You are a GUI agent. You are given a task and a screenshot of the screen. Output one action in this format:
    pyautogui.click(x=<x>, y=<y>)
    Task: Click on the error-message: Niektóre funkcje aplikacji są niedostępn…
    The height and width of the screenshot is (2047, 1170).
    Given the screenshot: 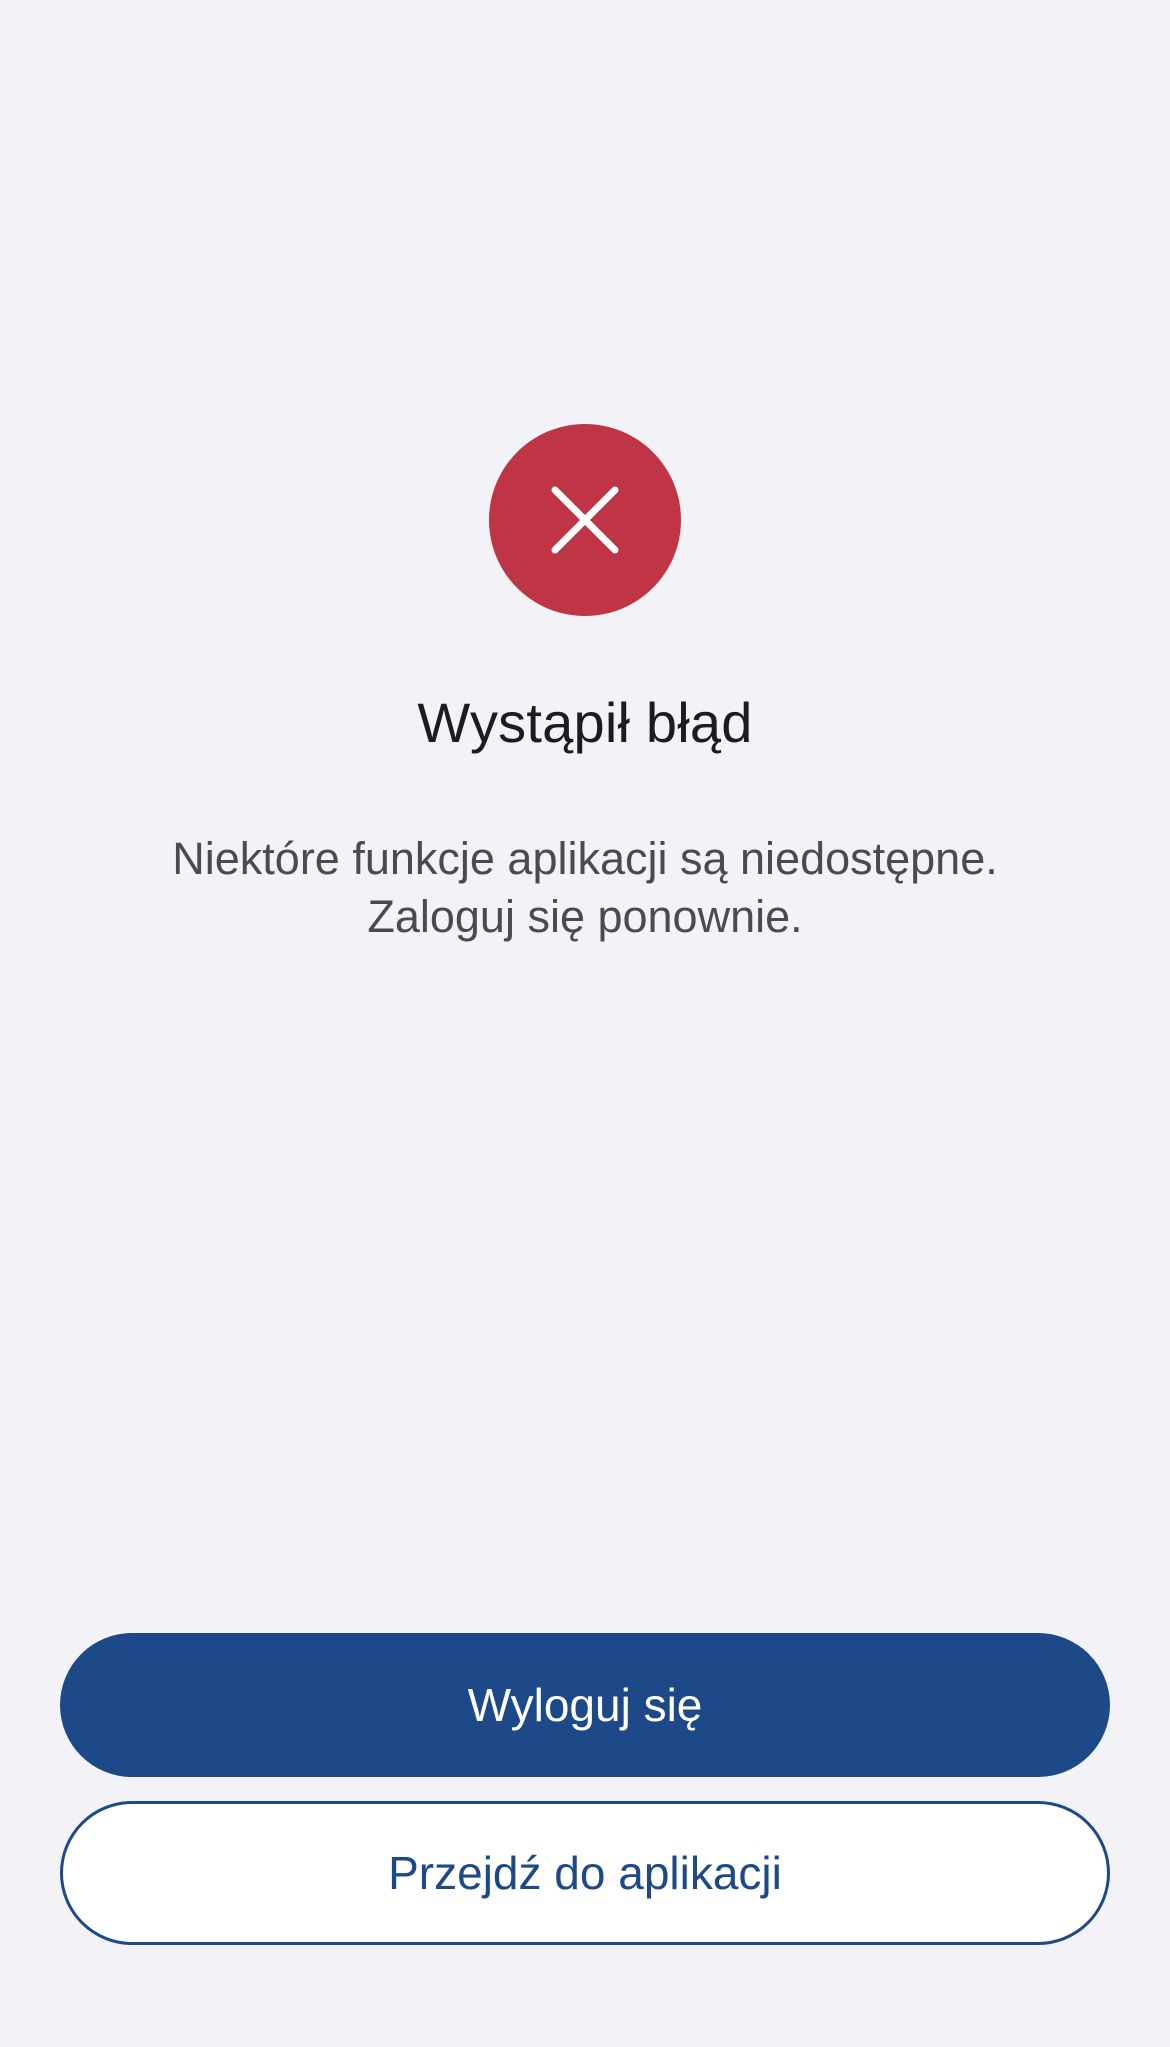 What is the action you would take?
    pyautogui.click(x=585, y=888)
    